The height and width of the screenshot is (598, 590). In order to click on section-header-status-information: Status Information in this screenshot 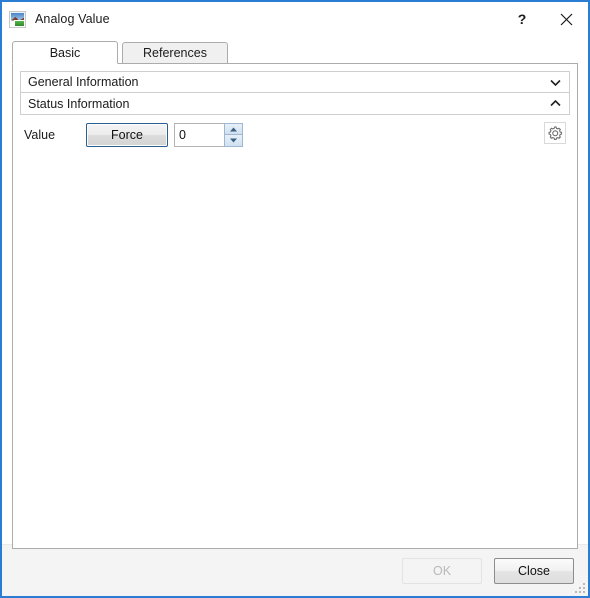, I will do `click(295, 104)`.